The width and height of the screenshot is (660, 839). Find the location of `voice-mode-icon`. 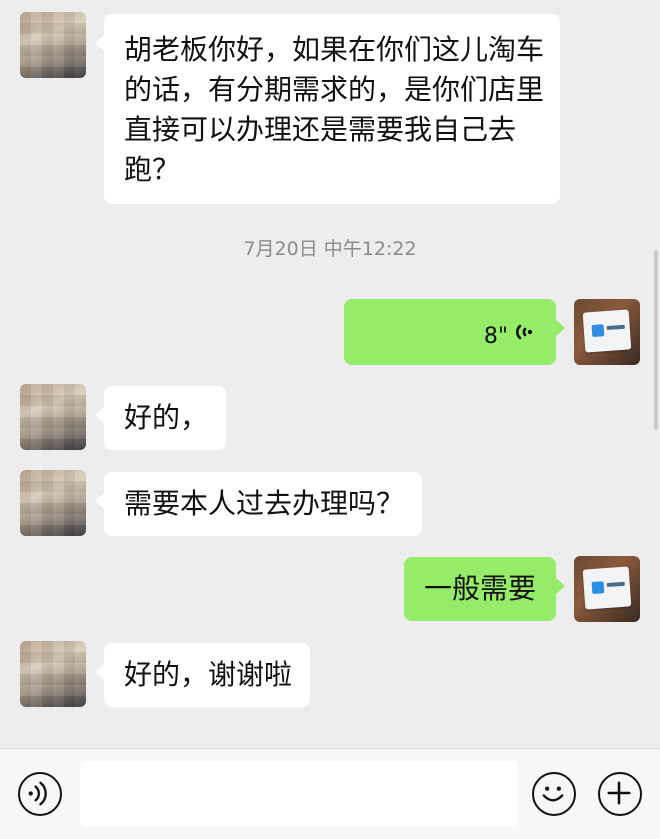

voice-mode-icon is located at coordinates (37, 793).